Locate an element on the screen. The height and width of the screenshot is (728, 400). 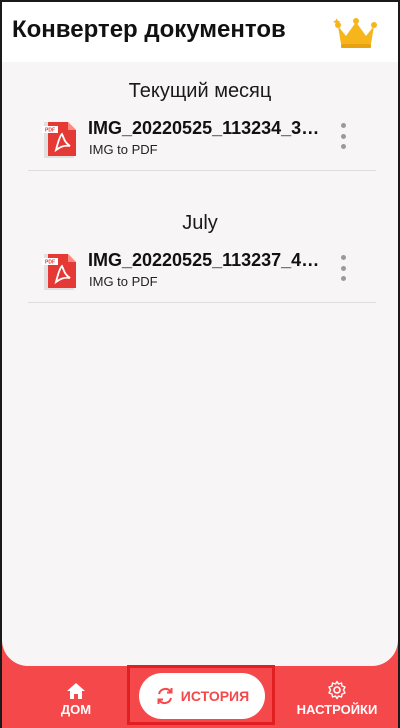
premium-button is located at coordinates (356, 32).